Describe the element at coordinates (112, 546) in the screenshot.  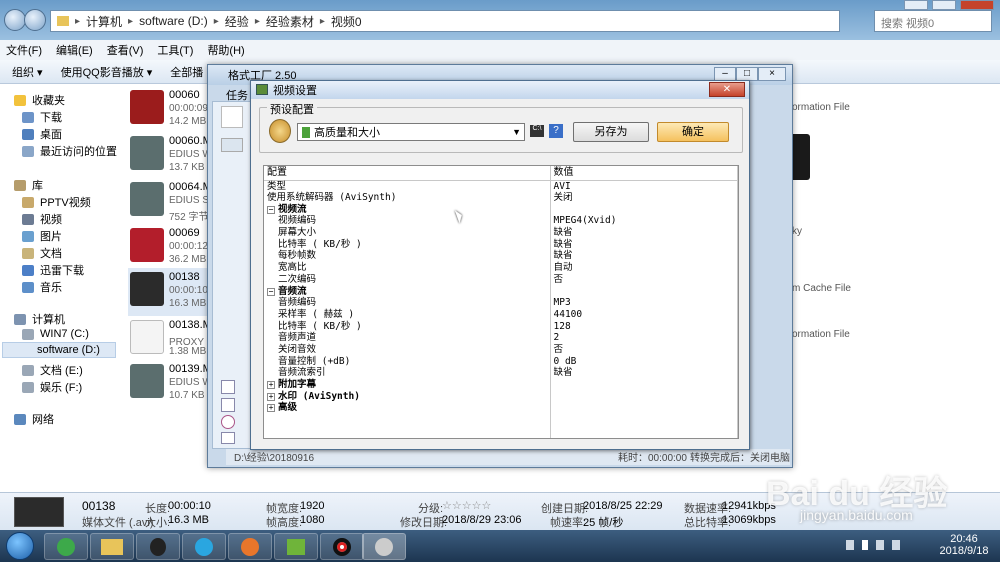
I see `taskbar-app-explorer` at that location.